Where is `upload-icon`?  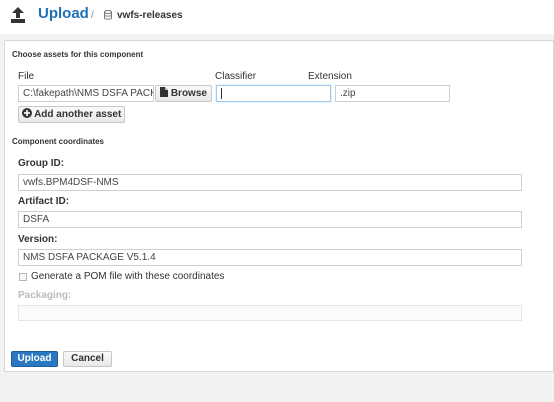 upload-icon is located at coordinates (18, 15).